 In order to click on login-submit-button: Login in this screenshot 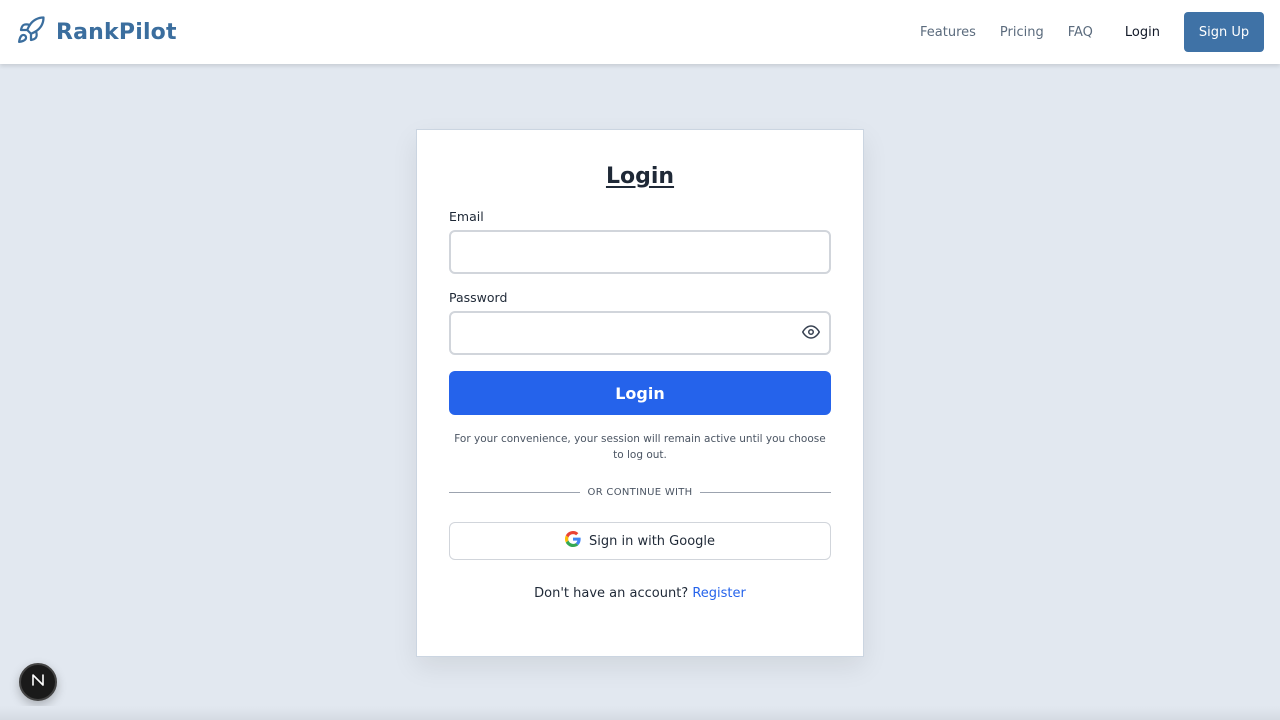, I will do `click(640, 393)`.